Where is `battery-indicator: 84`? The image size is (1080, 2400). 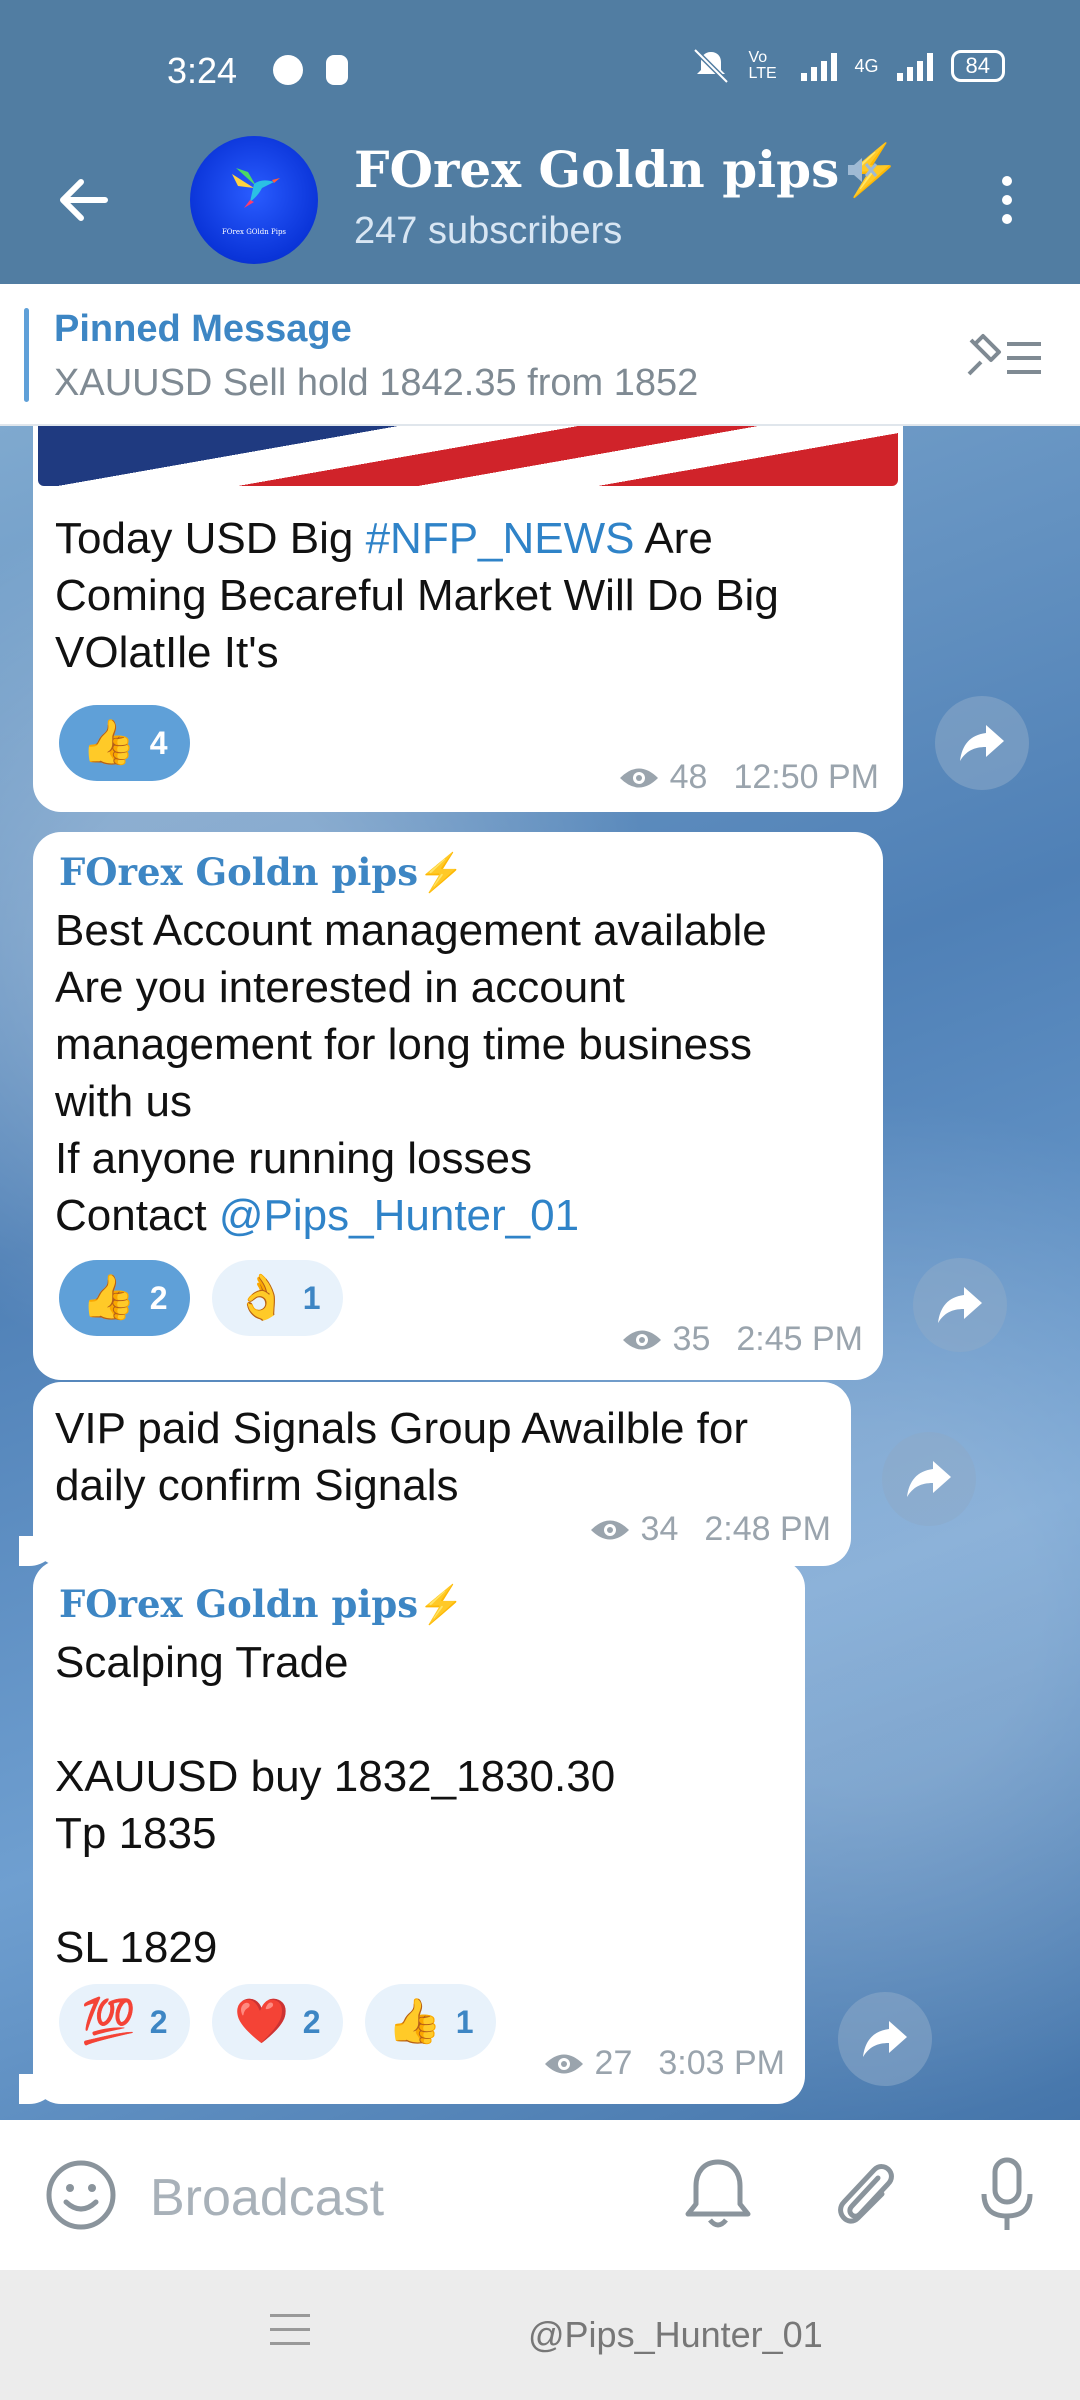
battery-indicator: 84 is located at coordinates (977, 66).